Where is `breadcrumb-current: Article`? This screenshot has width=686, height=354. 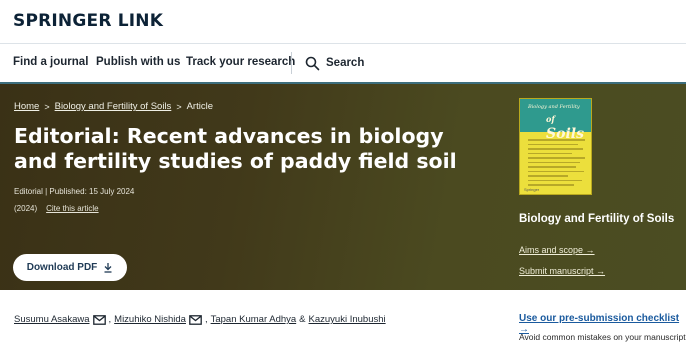
breadcrumb-current: Article is located at coordinates (199, 106).